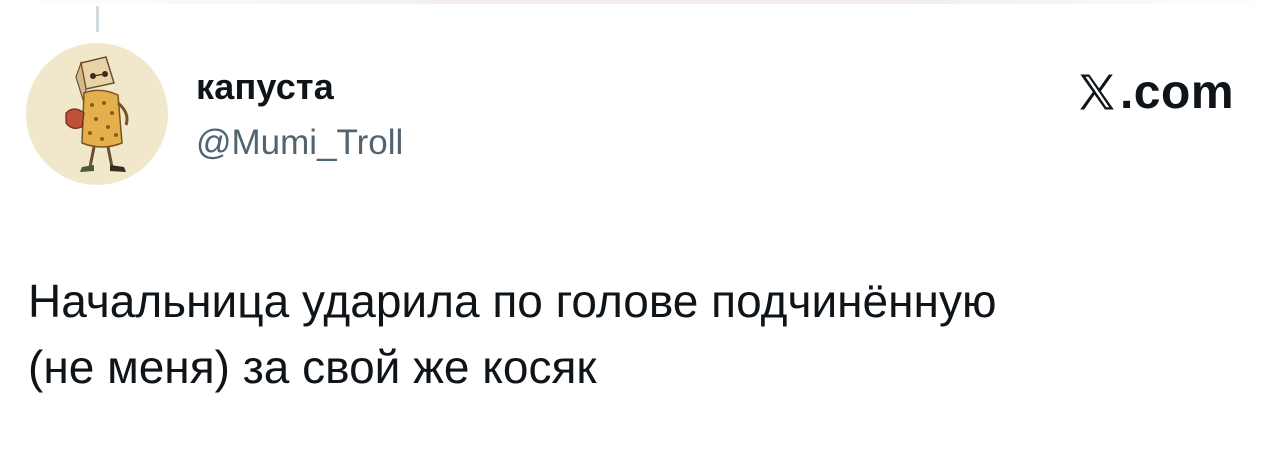  I want to click on tweet-text-line-2: (не меня) за свой же косяк, so click(312, 367).